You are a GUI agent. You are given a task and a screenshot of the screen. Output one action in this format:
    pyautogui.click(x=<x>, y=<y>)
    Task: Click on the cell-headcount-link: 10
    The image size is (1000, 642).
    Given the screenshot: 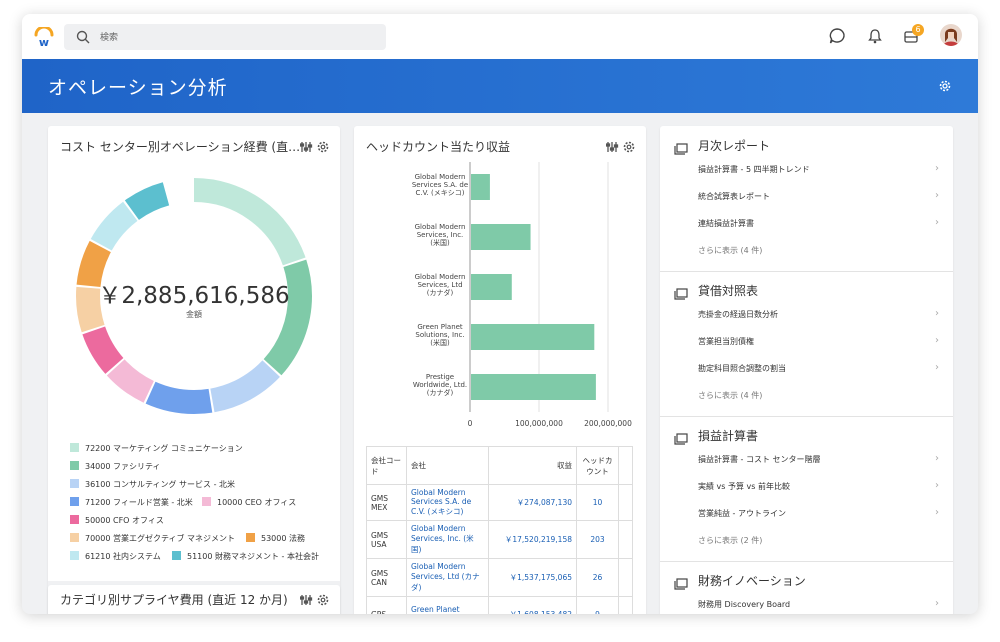 What is the action you would take?
    pyautogui.click(x=597, y=502)
    